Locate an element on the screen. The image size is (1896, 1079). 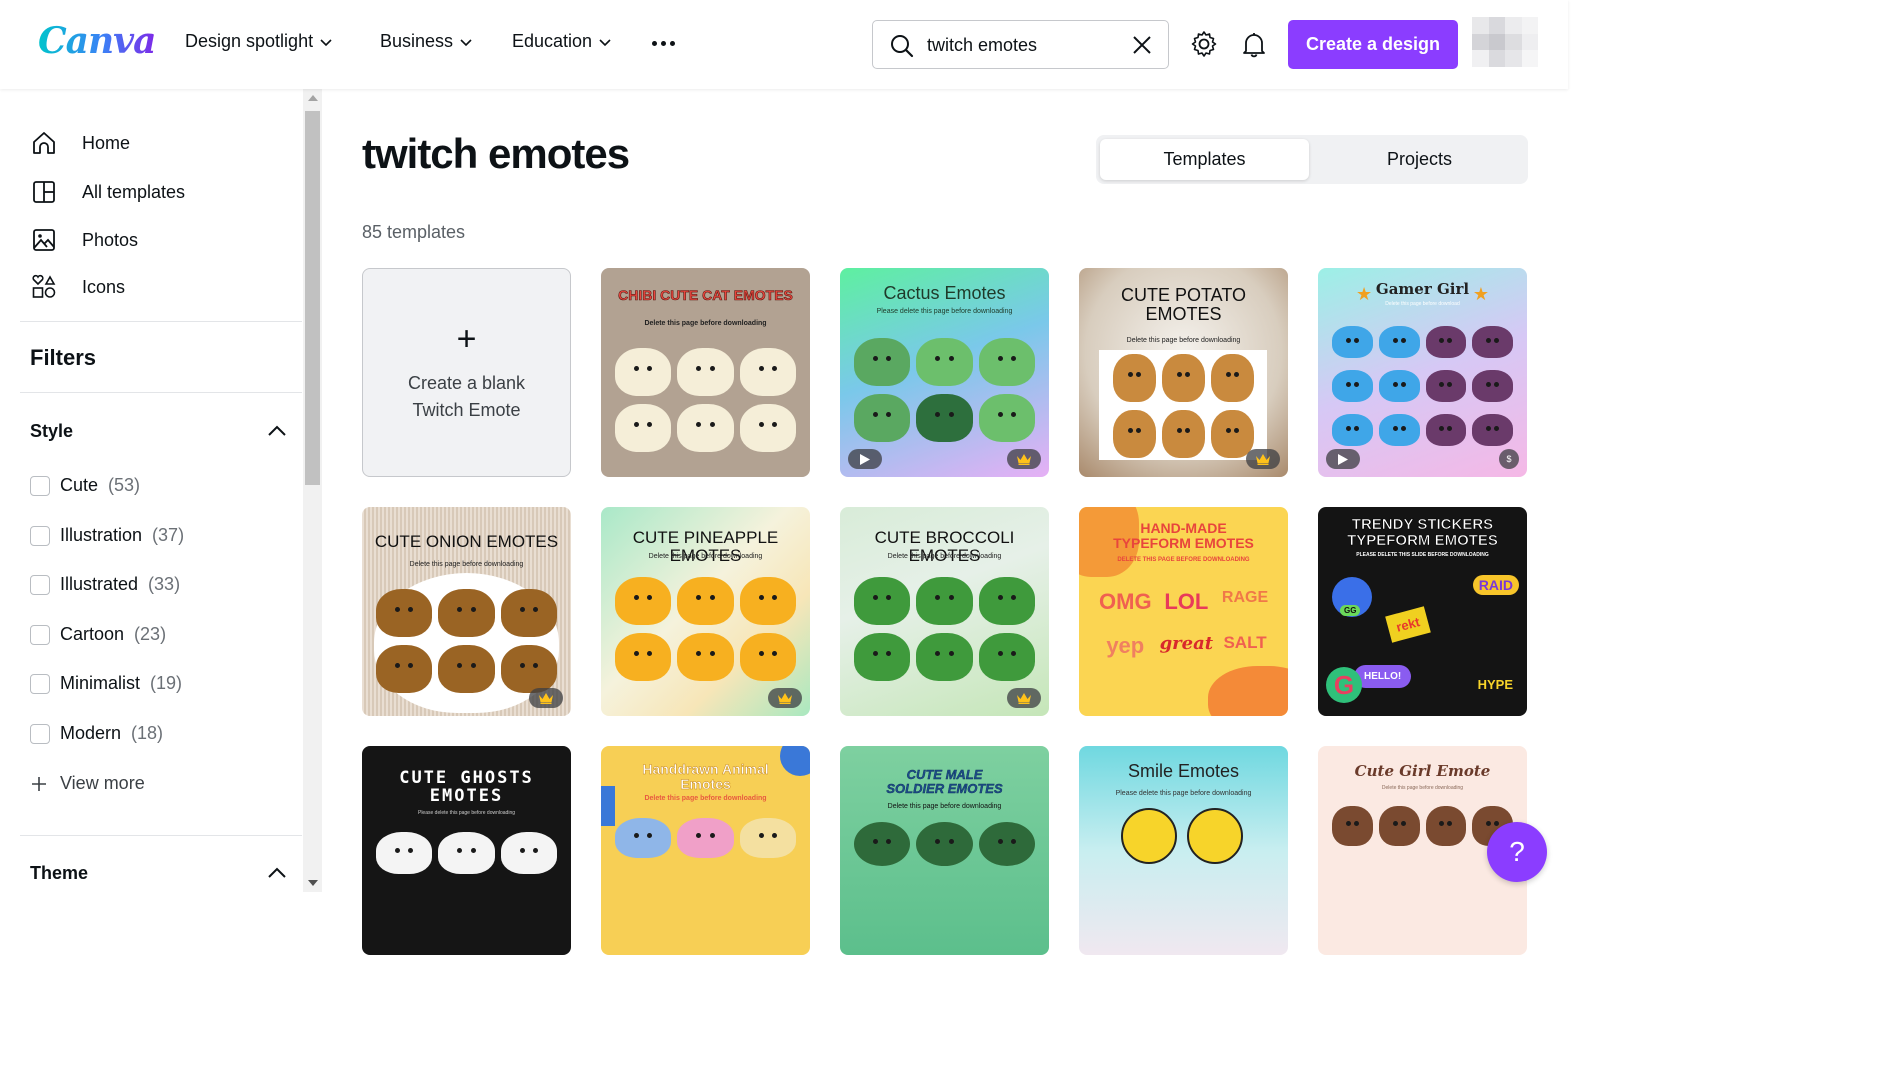
nav-design-spotlight: Design spotlight is located at coordinates (259, 41).